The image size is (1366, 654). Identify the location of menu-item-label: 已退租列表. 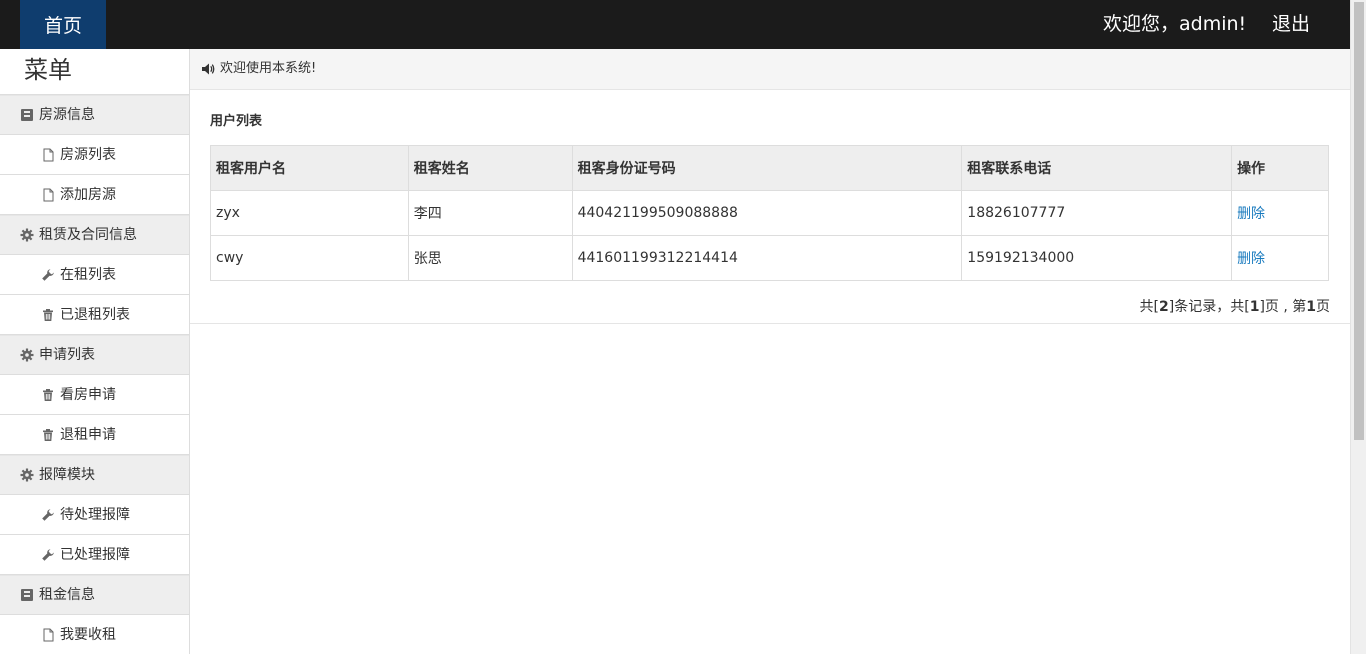
(95, 314).